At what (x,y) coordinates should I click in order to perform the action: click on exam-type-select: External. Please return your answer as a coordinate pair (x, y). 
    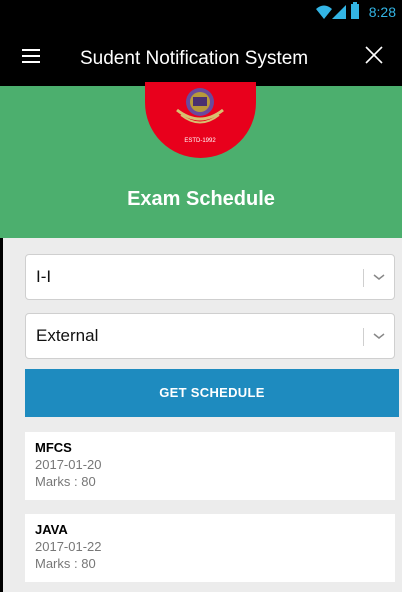
    Looking at the image, I should click on (210, 336).